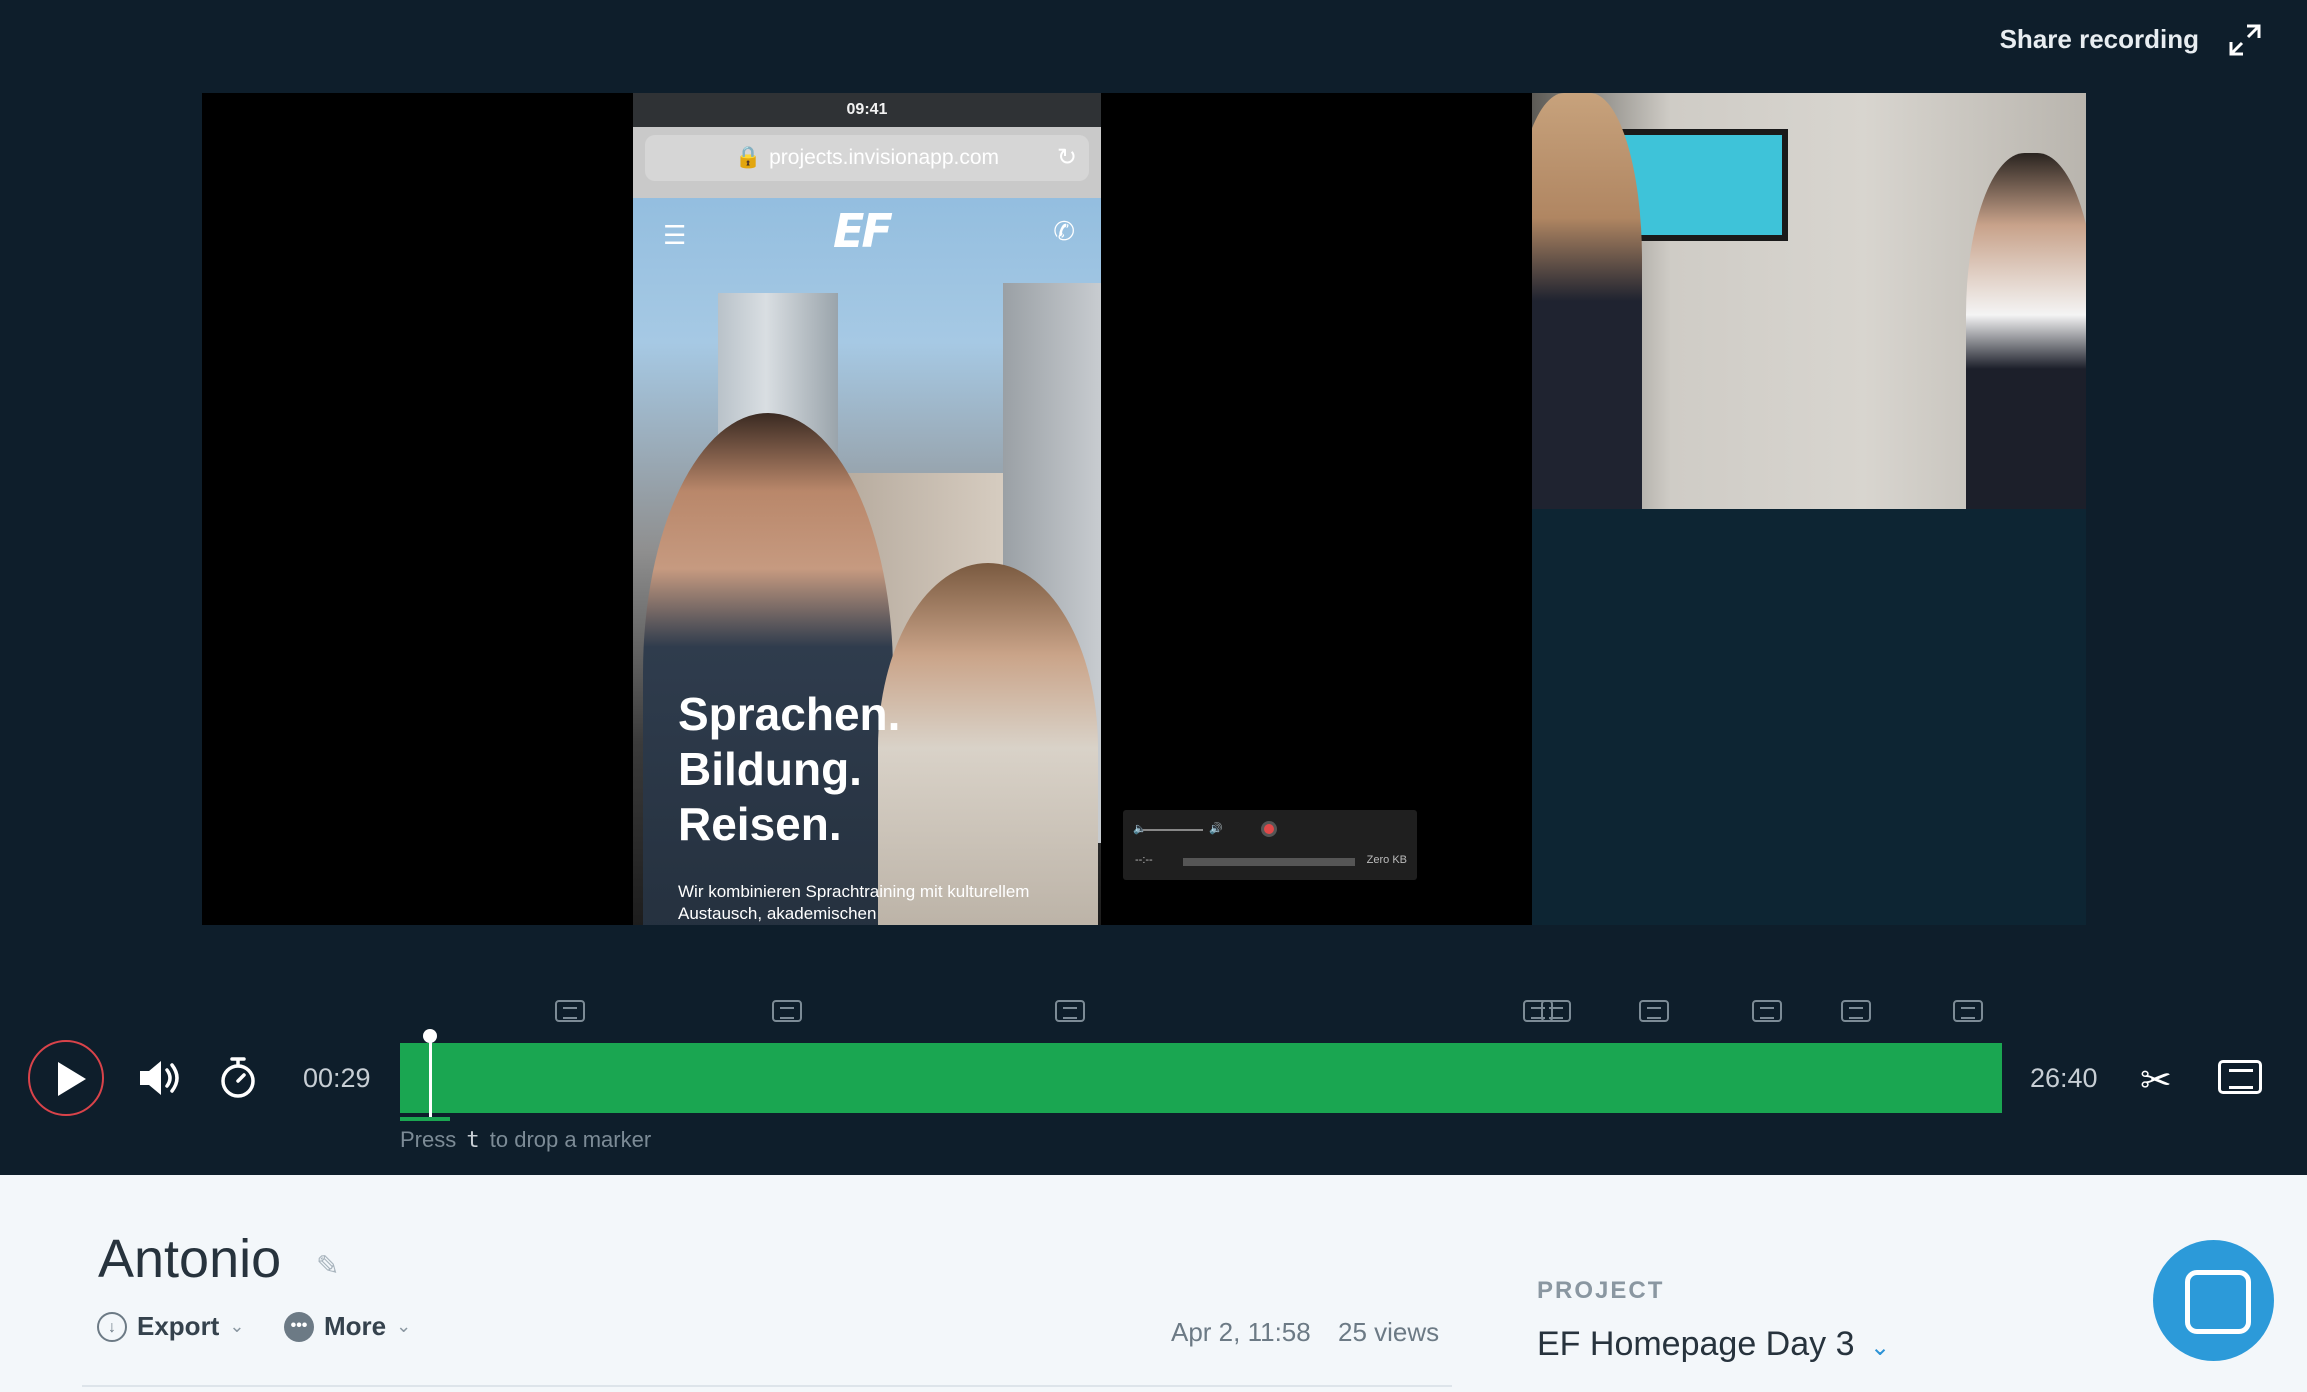 Image resolution: width=2307 pixels, height=1392 pixels. I want to click on url-bar: 🔒 projects.invisionapp.com ↻, so click(867, 158).